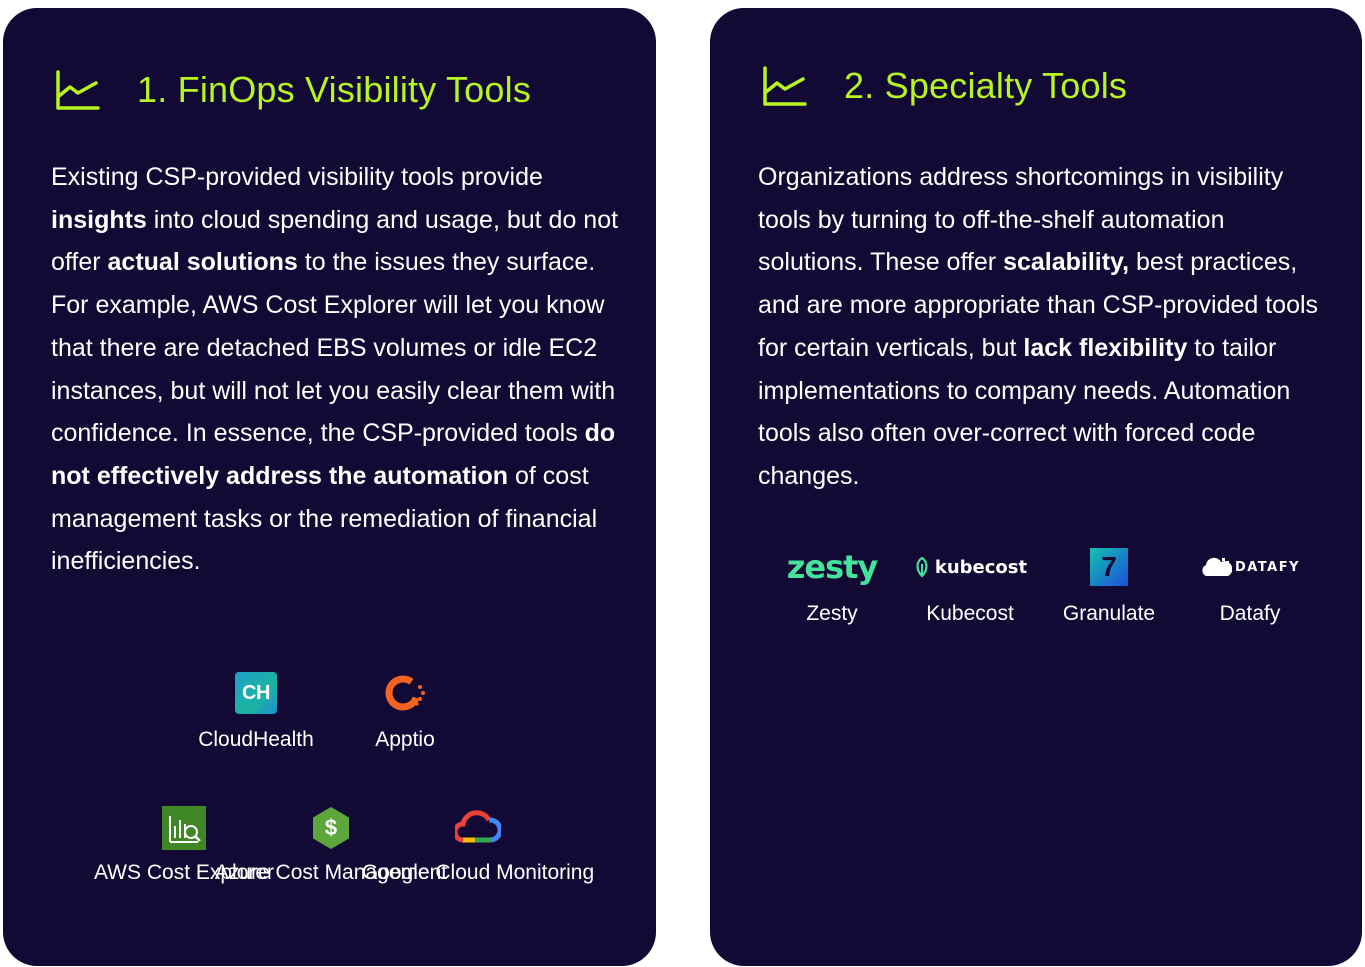  Describe the element at coordinates (1109, 613) in the screenshot. I see `tool-label: Granulate` at that location.